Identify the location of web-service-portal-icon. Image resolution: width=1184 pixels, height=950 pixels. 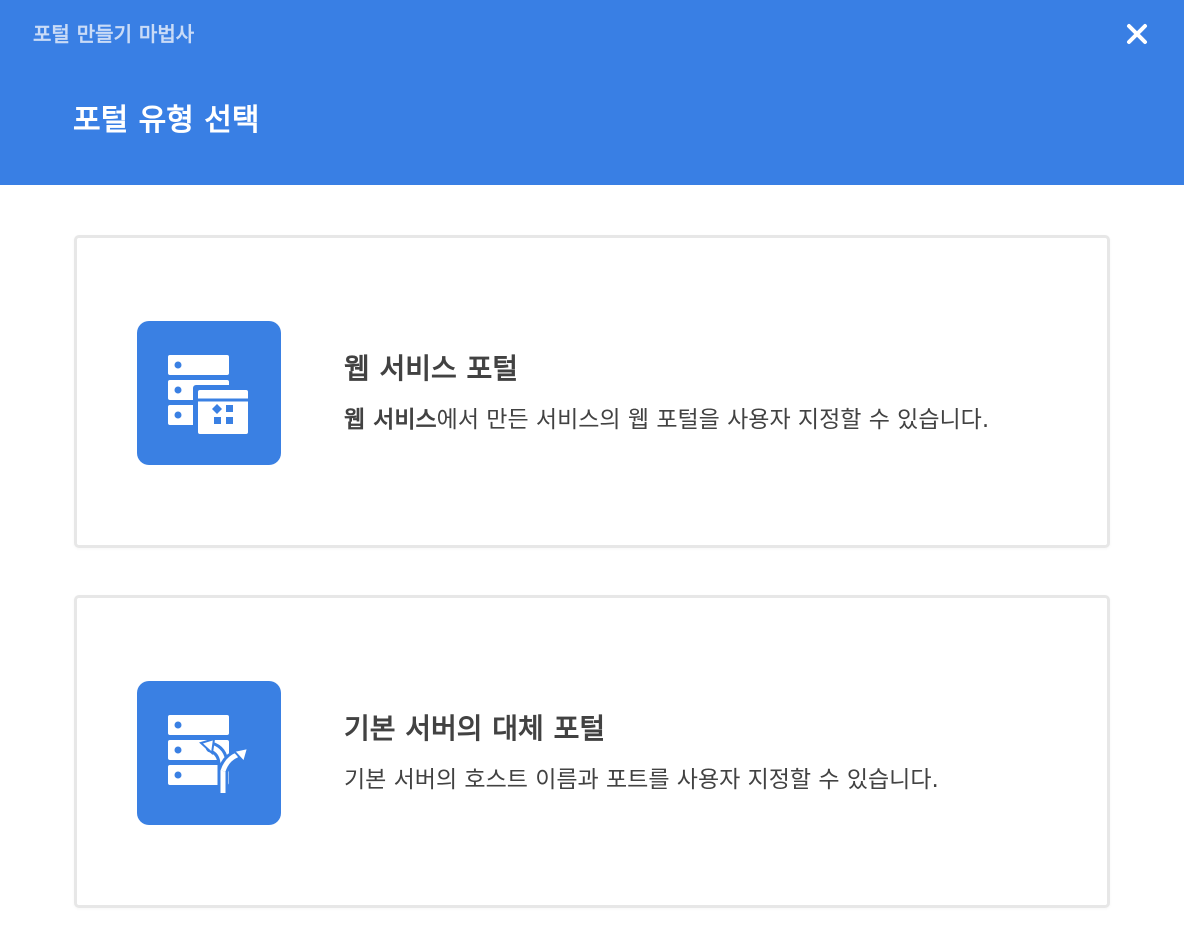
(209, 393).